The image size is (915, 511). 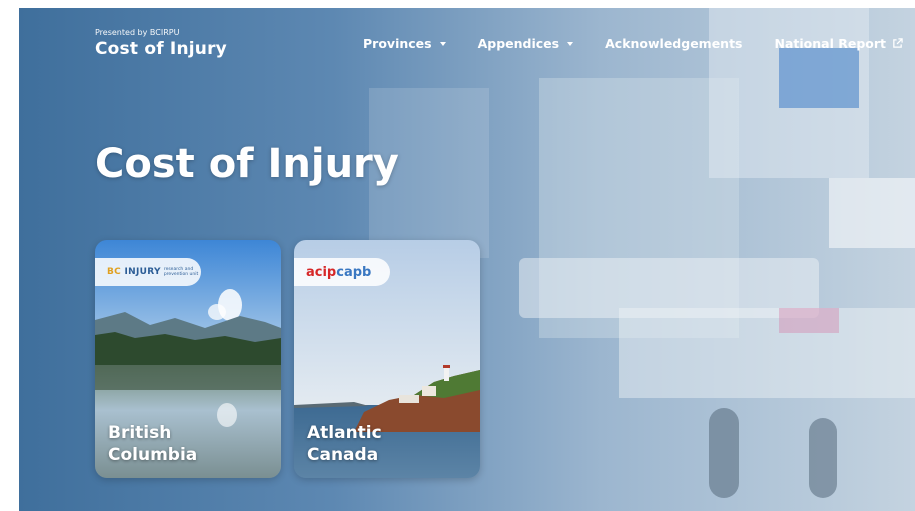 What do you see at coordinates (397, 43) in the screenshot?
I see `nav-provinces-label: Provinces` at bounding box center [397, 43].